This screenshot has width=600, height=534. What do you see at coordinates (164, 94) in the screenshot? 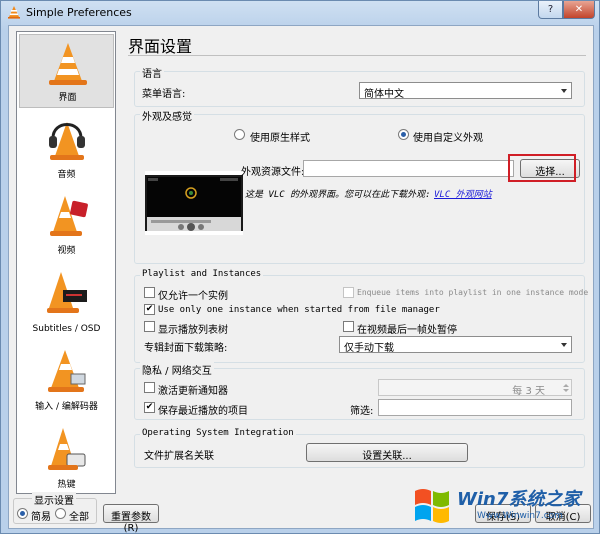
I see `menu-language-label: 菜单语言:` at bounding box center [164, 94].